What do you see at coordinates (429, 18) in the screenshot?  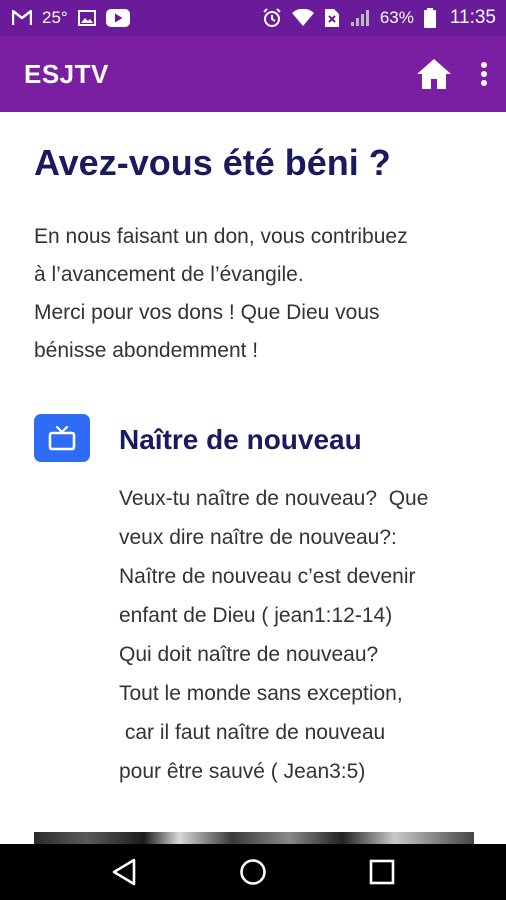 I see `battery-icon` at bounding box center [429, 18].